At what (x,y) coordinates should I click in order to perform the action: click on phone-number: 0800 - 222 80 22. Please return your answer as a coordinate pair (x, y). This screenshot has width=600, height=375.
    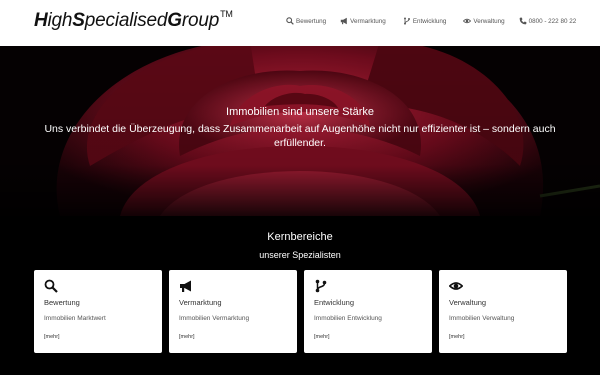
    Looking at the image, I should click on (552, 21).